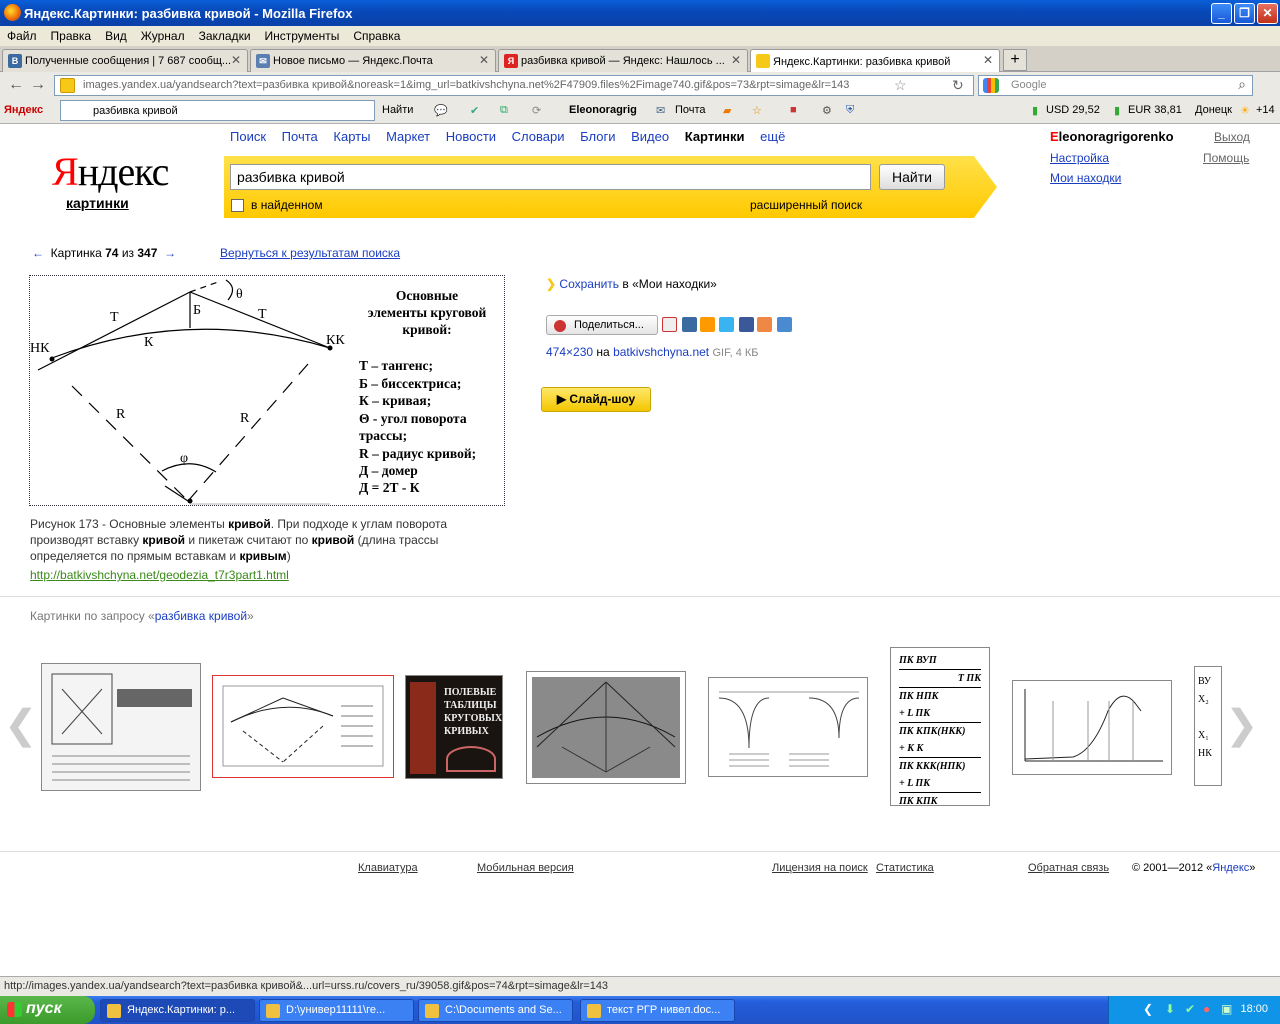 The image size is (1280, 1024). Describe the element at coordinates (1226, 1009) in the screenshot. I see `tray-network-icon: ▣` at that location.